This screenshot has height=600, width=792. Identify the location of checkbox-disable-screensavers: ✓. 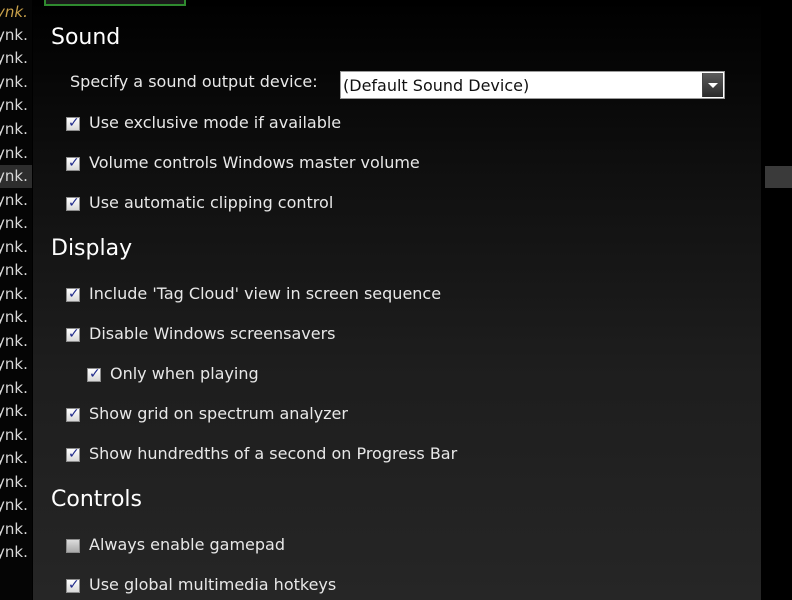
(73, 334).